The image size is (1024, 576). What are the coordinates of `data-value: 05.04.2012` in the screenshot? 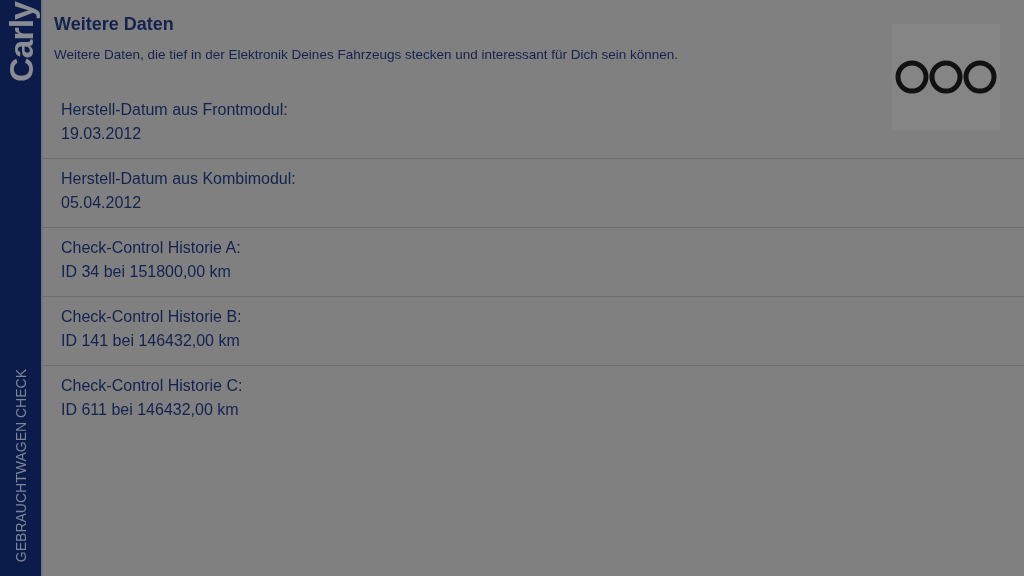 It's located at (102, 203).